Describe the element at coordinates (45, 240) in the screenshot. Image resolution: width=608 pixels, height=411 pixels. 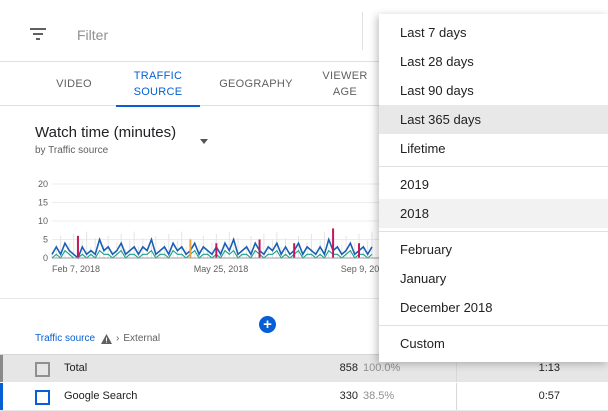
I see `y-tick-label: 5` at that location.